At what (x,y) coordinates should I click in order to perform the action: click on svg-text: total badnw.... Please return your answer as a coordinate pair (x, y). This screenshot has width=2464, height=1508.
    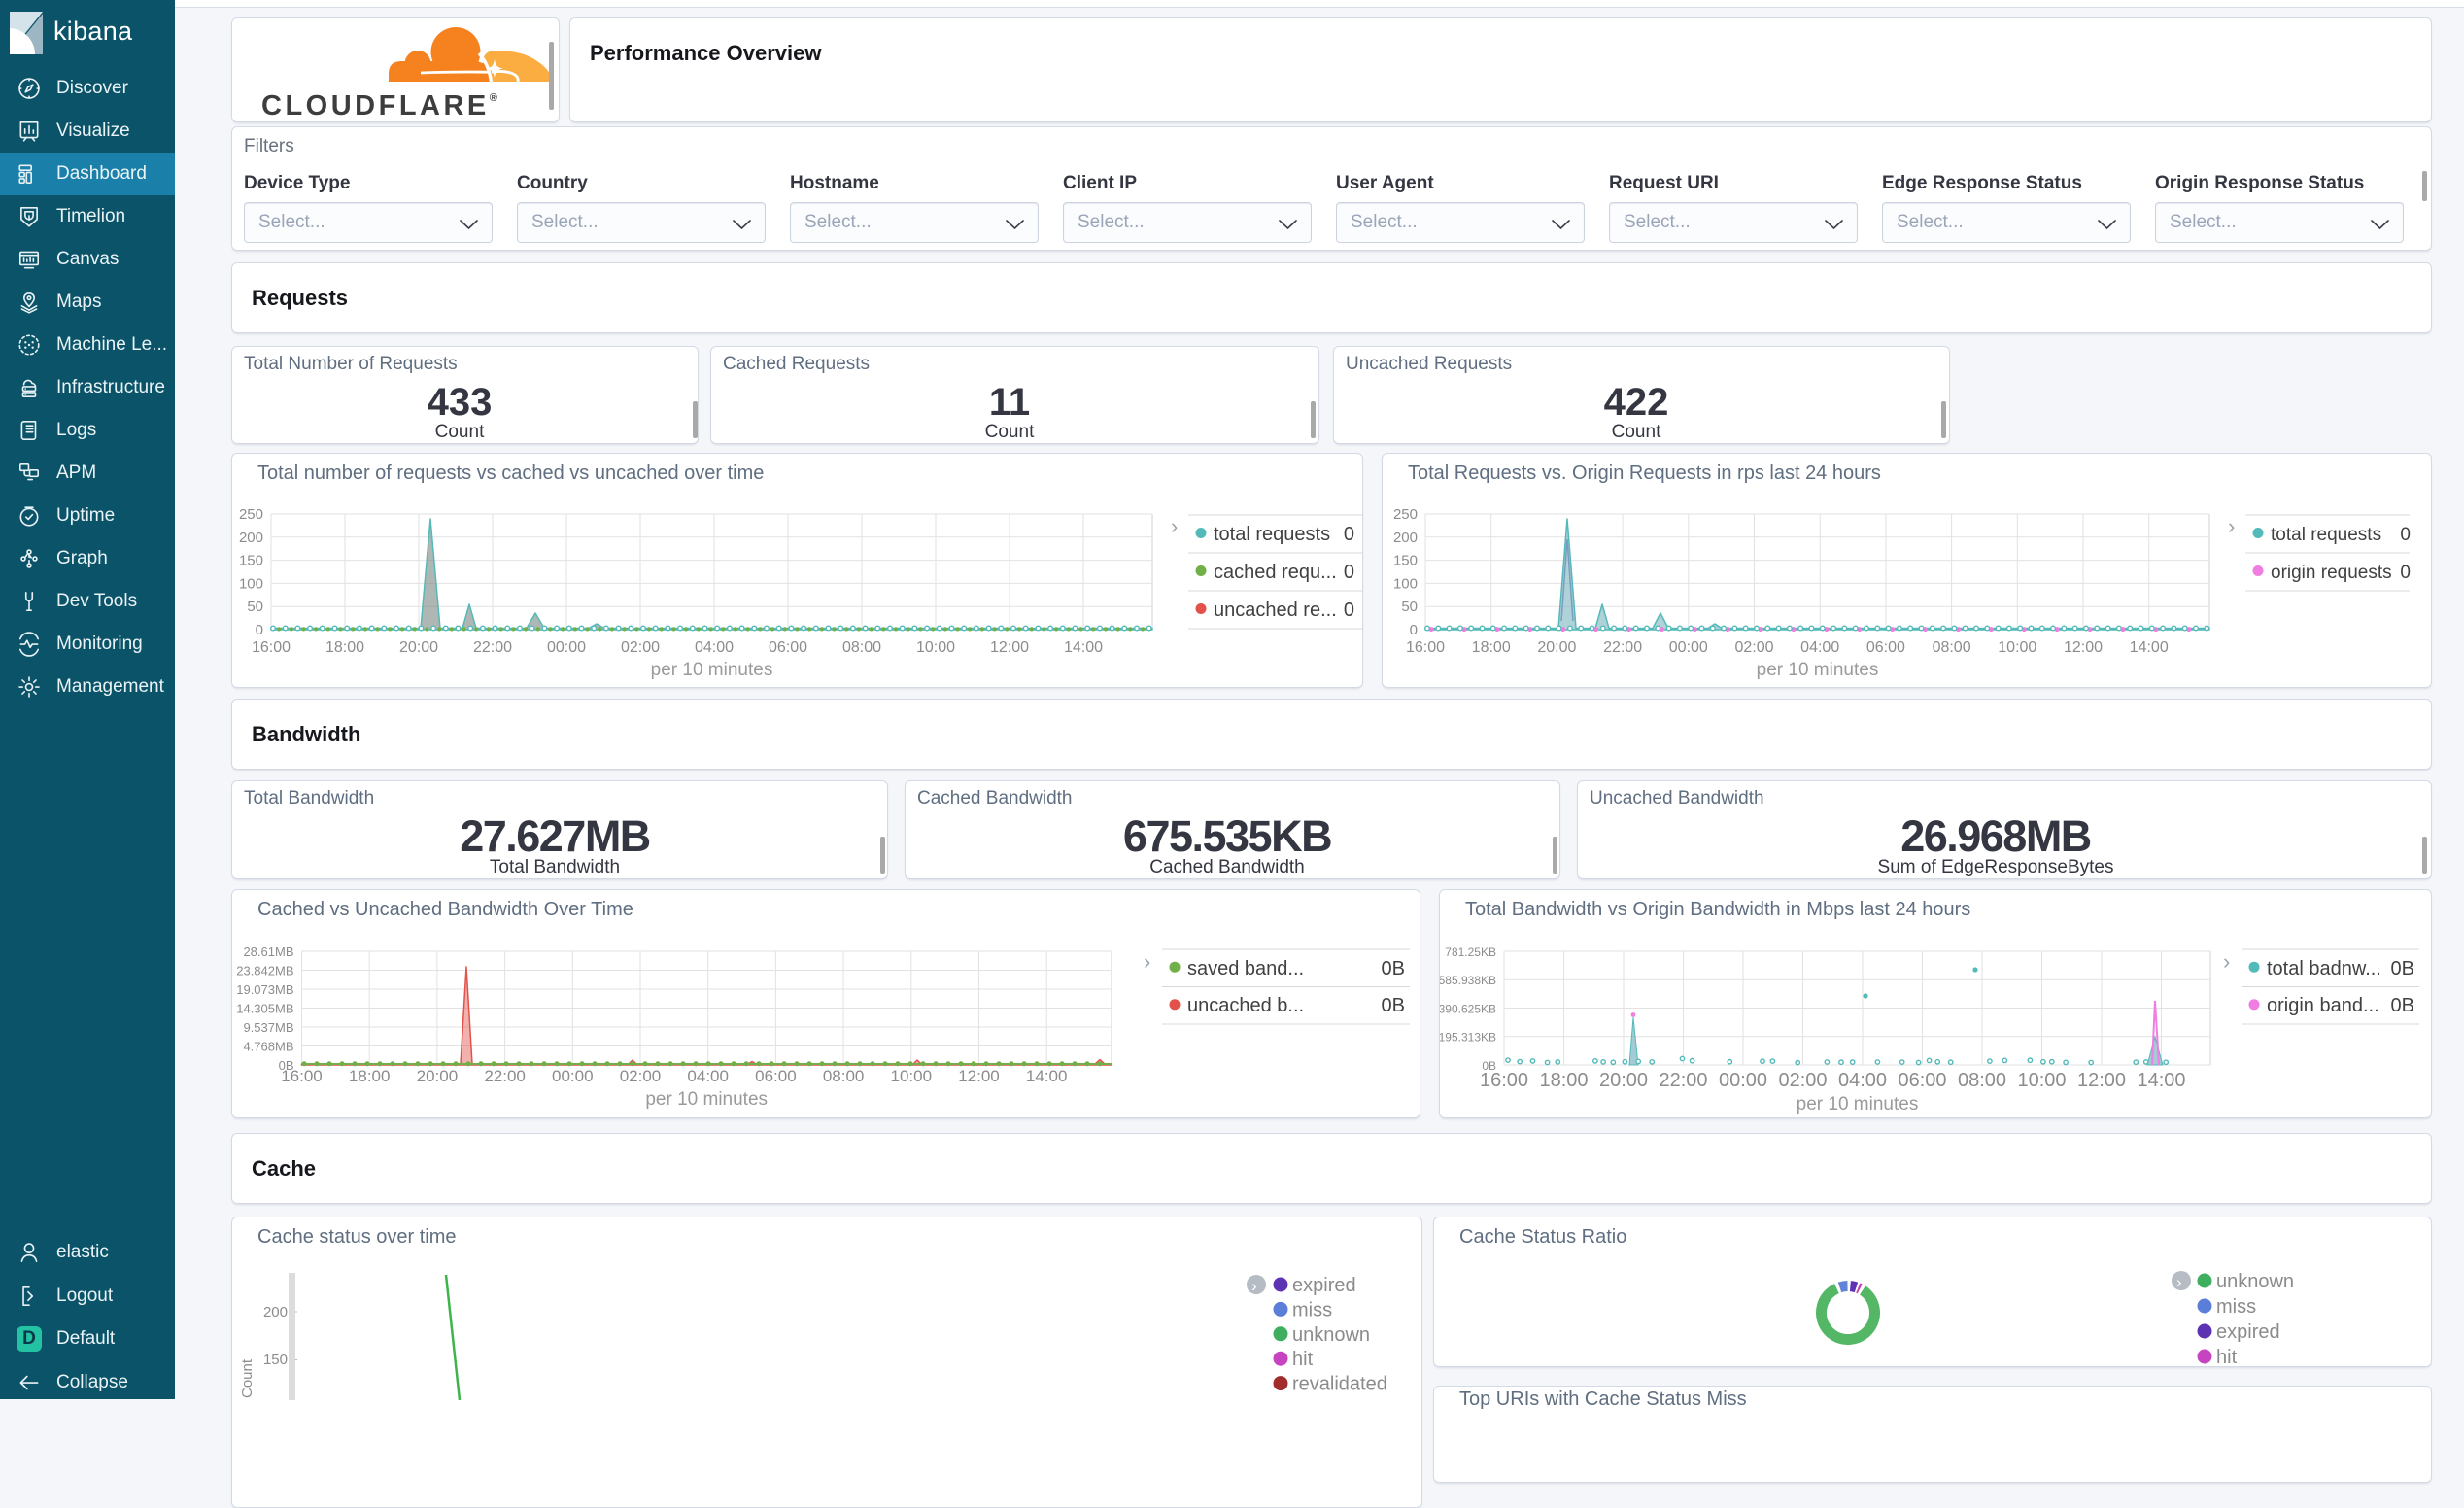
    Looking at the image, I should click on (2324, 968).